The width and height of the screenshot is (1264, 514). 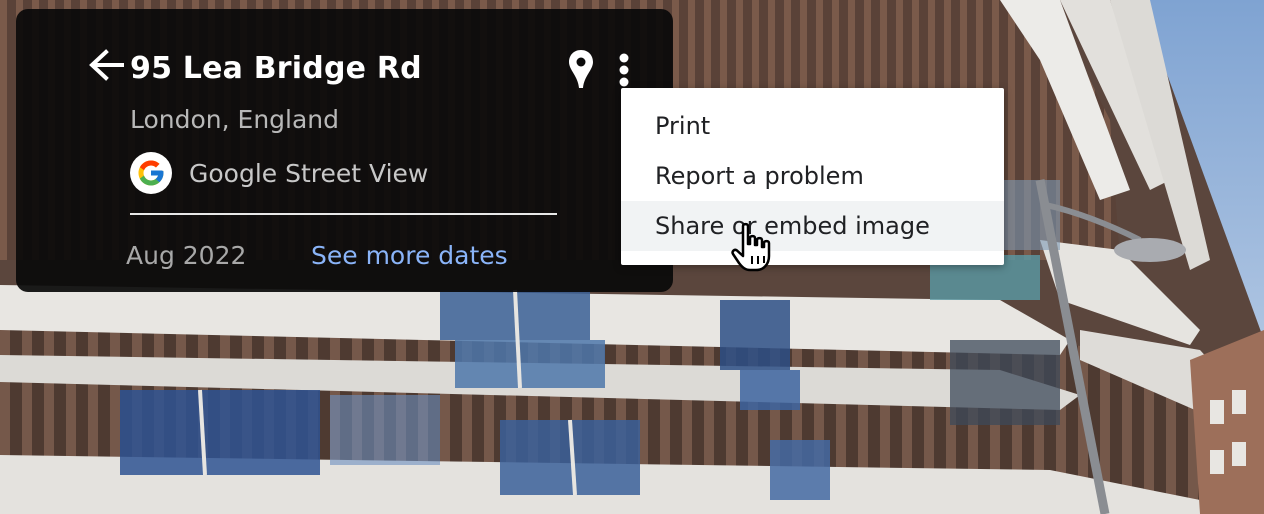 I want to click on map-pin-button, so click(x=581, y=69).